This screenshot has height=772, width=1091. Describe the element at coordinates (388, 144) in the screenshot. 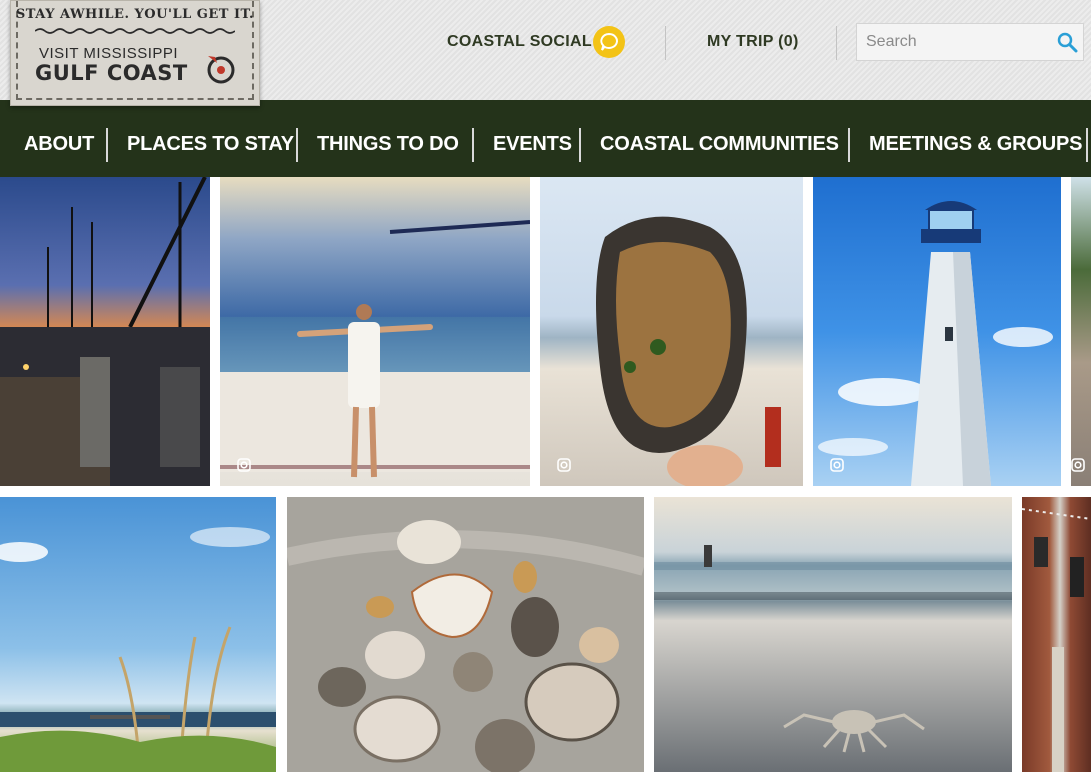

I see `nav-item-things-to-do: THINGS TO DO` at that location.